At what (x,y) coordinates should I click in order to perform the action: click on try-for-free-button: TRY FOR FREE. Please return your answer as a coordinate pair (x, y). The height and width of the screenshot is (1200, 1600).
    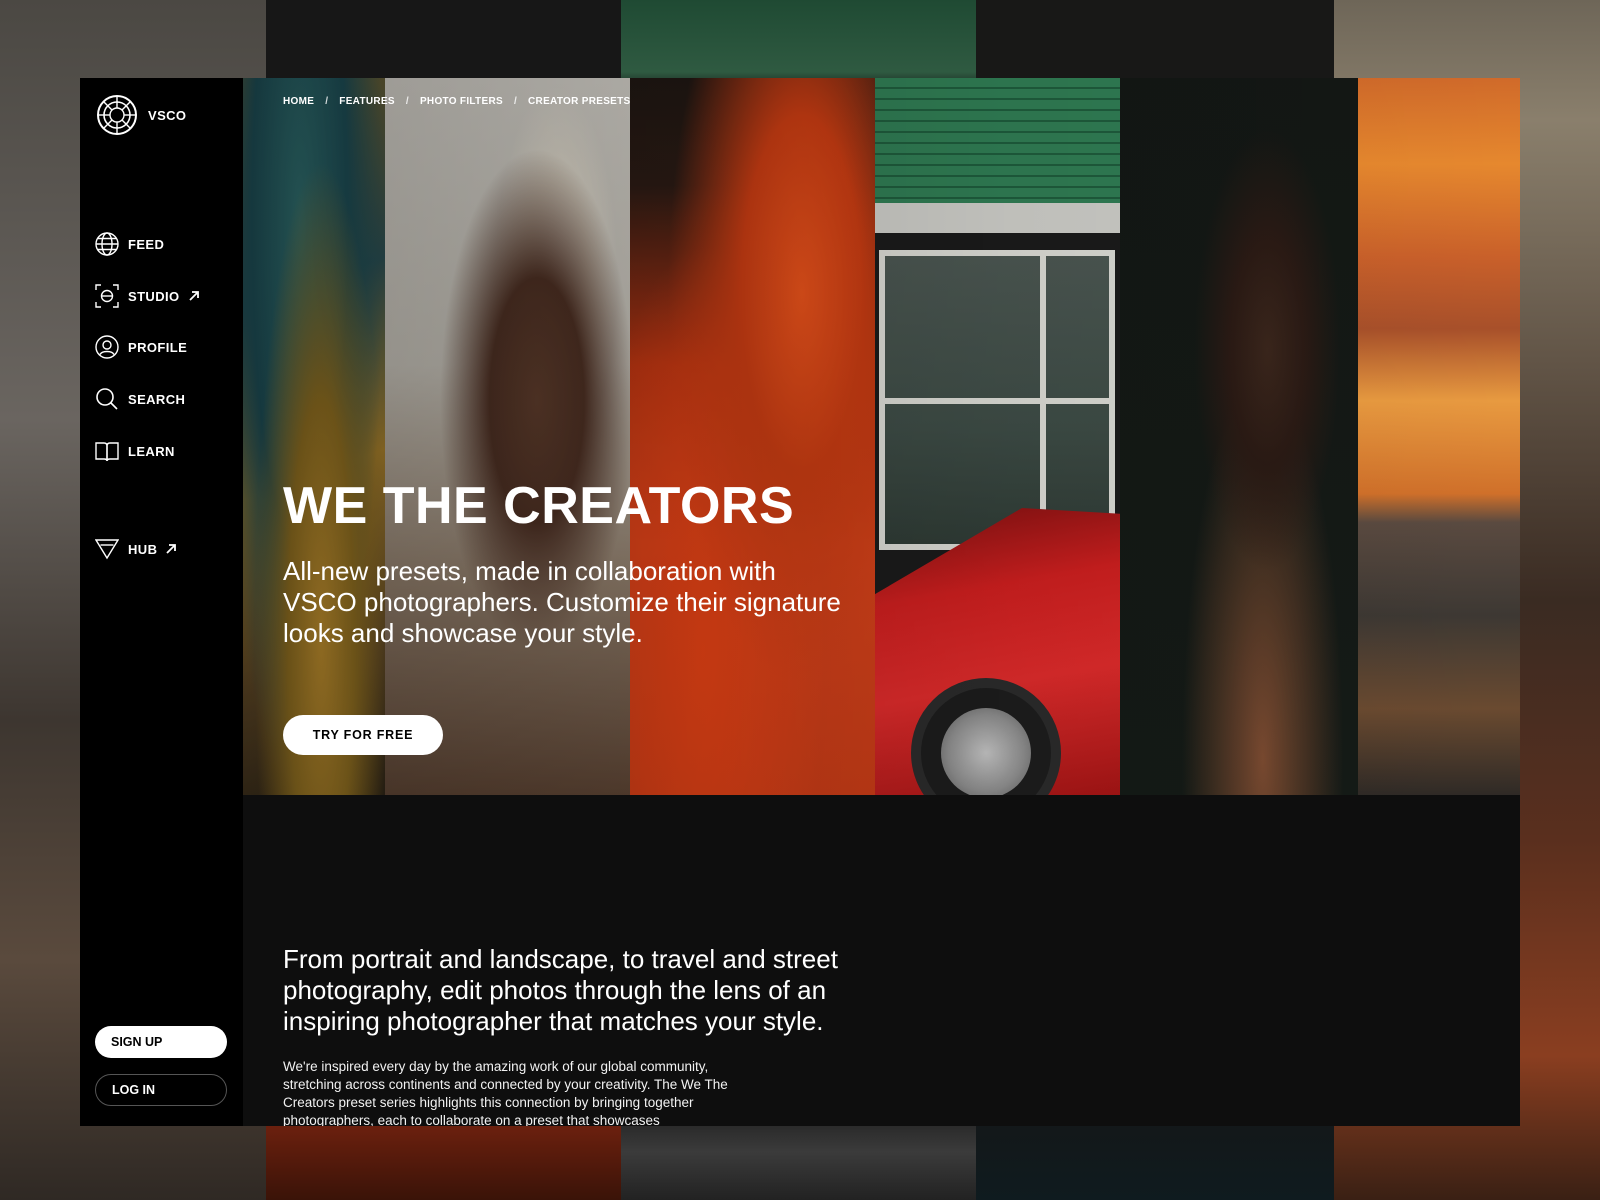
    Looking at the image, I should click on (363, 735).